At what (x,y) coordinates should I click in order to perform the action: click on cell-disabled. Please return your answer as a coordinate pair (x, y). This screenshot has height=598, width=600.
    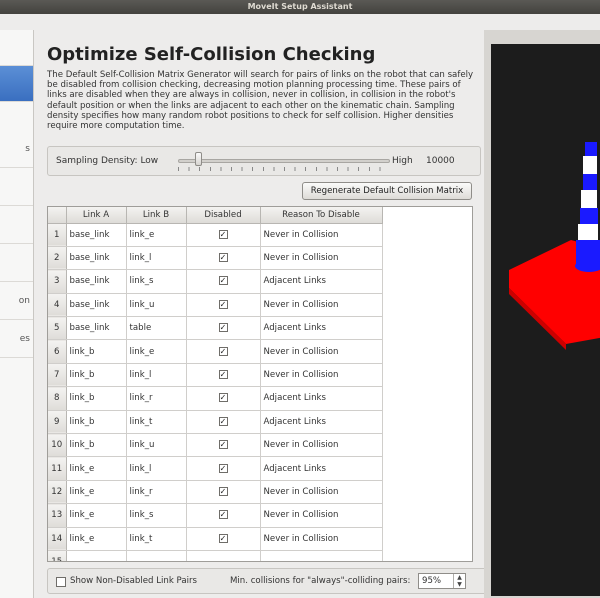
    Looking at the image, I should click on (223, 555).